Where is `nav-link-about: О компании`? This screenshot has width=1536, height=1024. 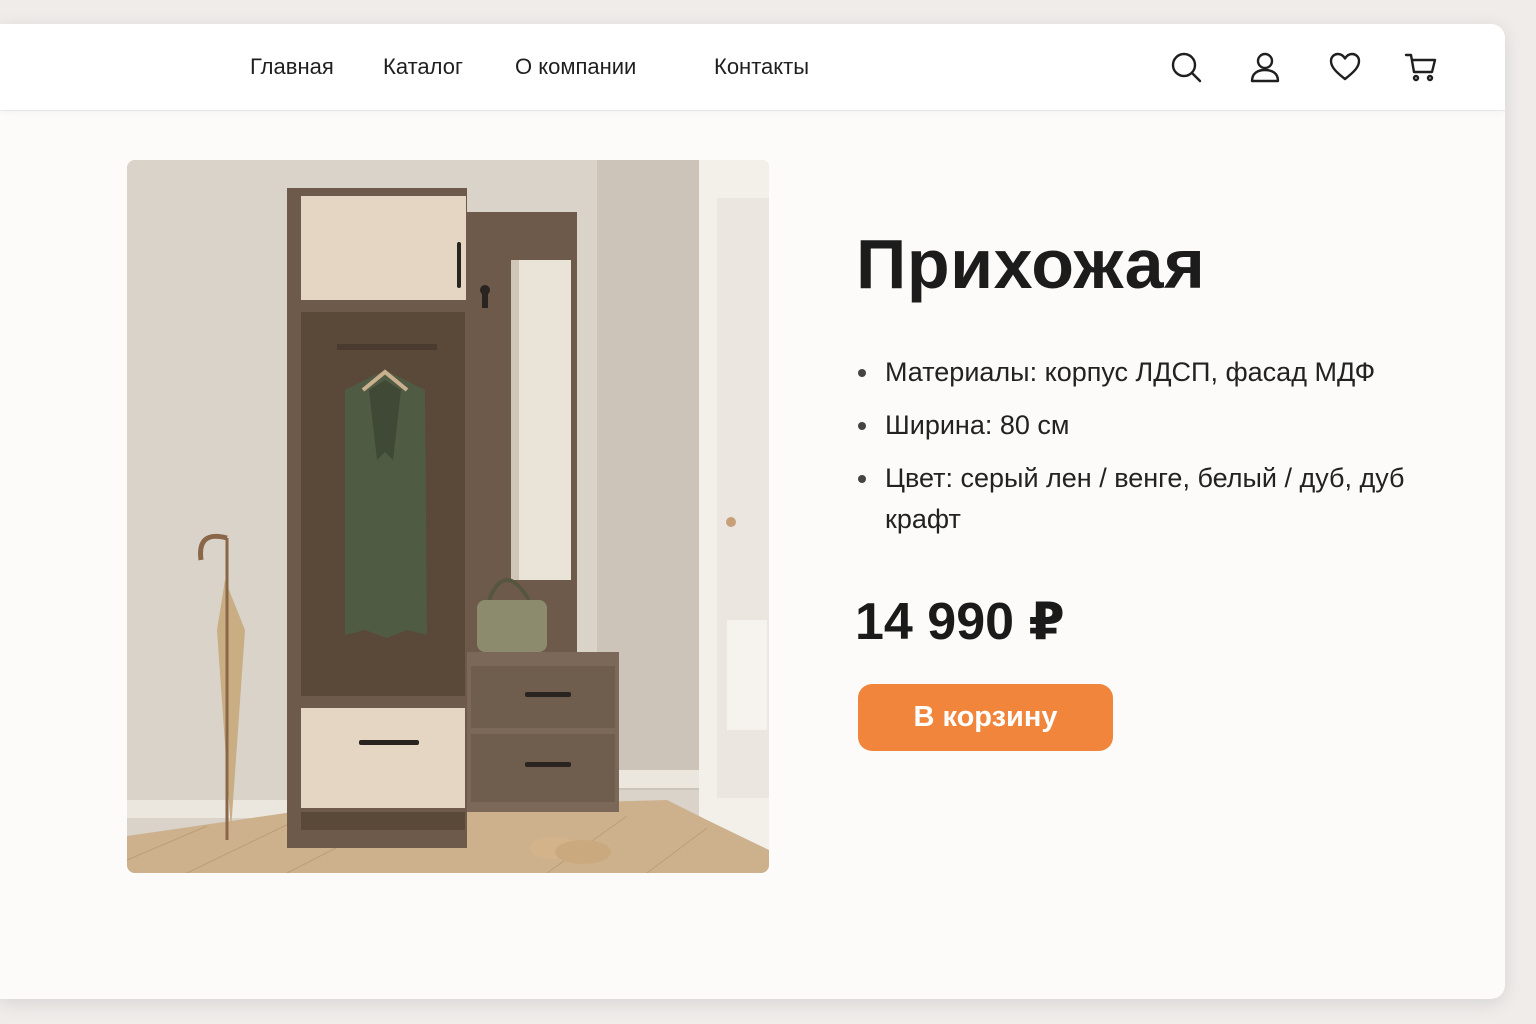
nav-link-about: О компании is located at coordinates (575, 67).